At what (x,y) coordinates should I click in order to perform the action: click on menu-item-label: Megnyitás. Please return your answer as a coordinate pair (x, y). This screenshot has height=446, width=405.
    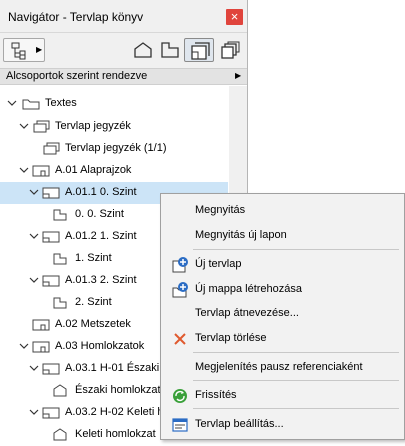
    Looking at the image, I should click on (220, 210).